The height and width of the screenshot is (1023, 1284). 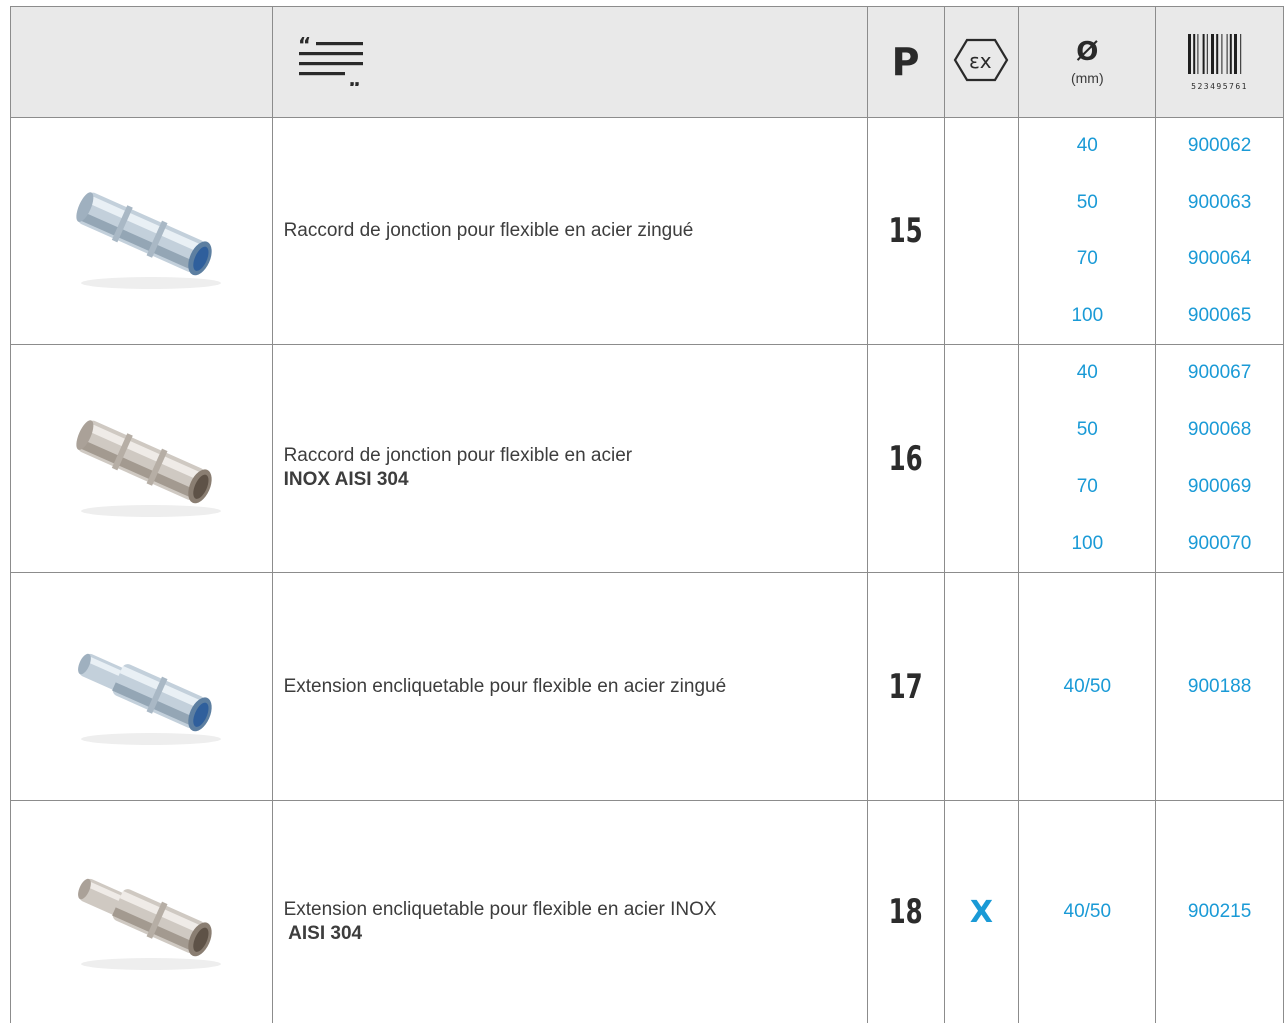 I want to click on ex-cell: X, so click(x=982, y=912).